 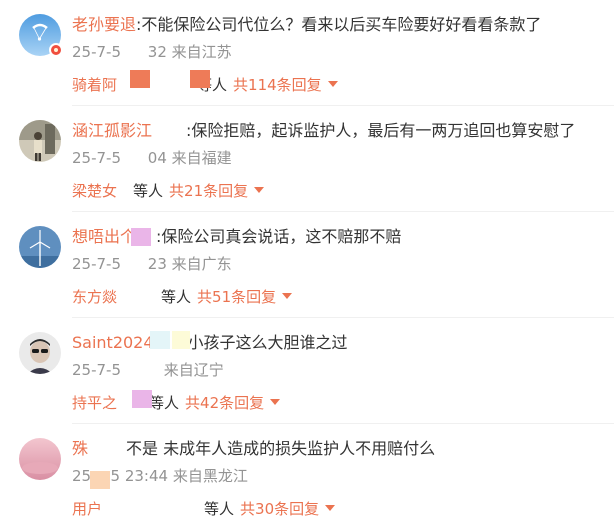 I want to click on comment-meta: 25-7-5 来自辽宁, so click(x=148, y=370).